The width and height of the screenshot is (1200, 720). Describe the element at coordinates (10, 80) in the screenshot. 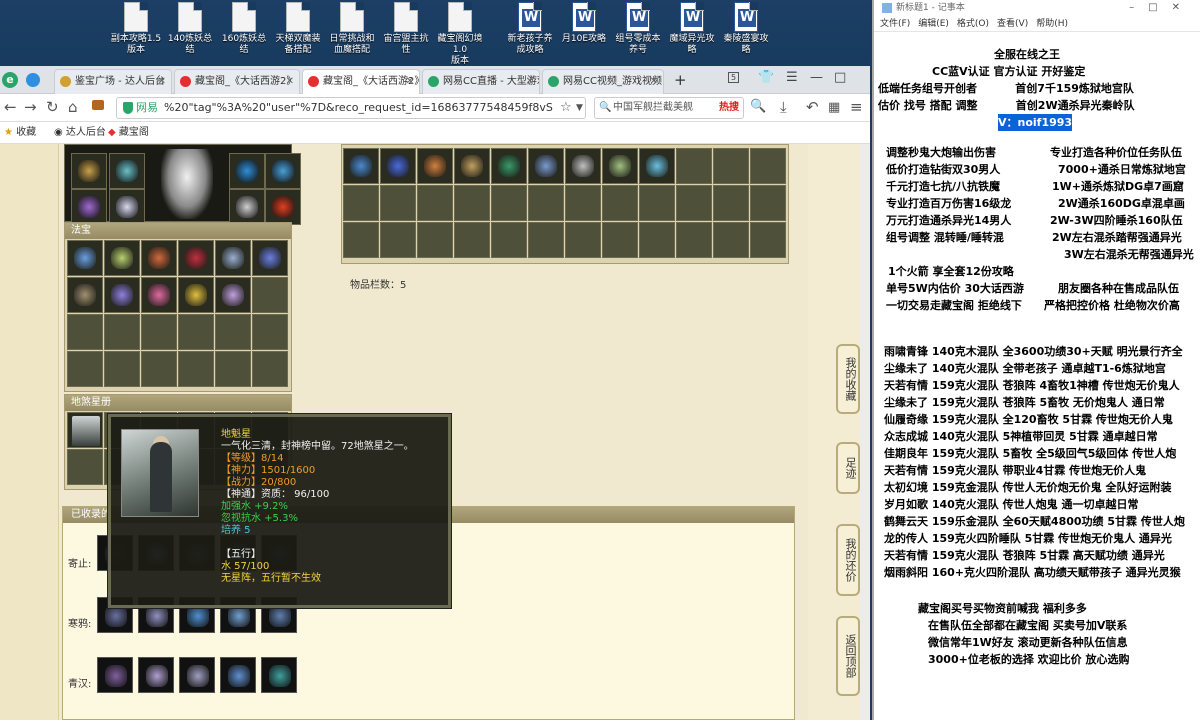

I see `browser-logo-icon: e` at that location.